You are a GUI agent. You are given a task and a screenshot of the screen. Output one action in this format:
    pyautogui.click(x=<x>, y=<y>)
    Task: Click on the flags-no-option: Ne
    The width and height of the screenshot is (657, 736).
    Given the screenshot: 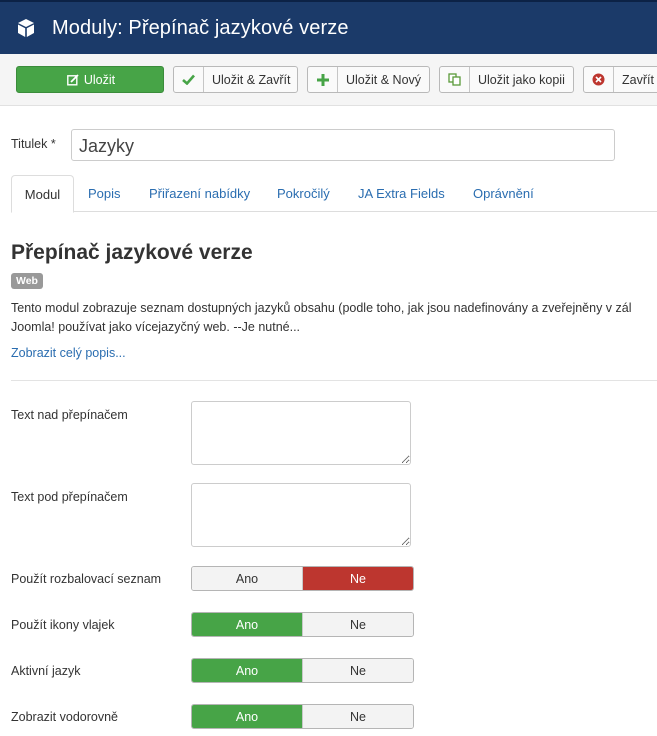 What is the action you would take?
    pyautogui.click(x=357, y=624)
    